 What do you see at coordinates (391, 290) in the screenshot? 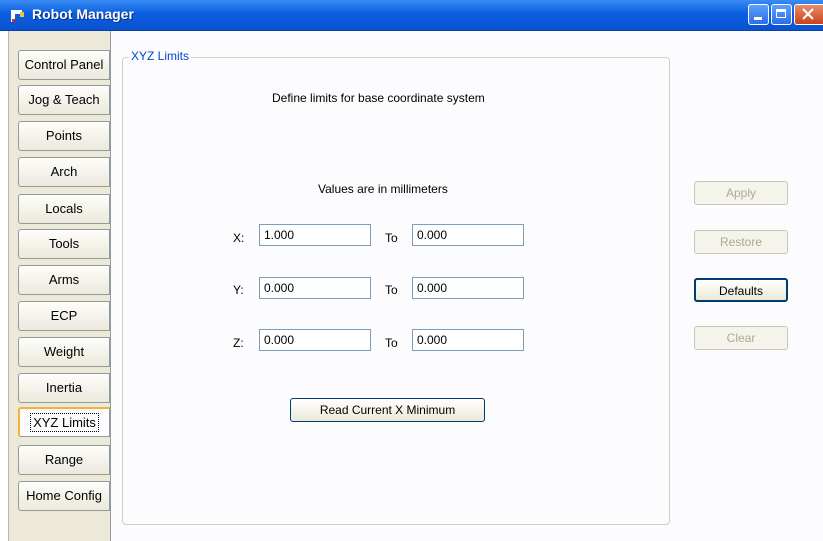
I see `y-to-label: To` at bounding box center [391, 290].